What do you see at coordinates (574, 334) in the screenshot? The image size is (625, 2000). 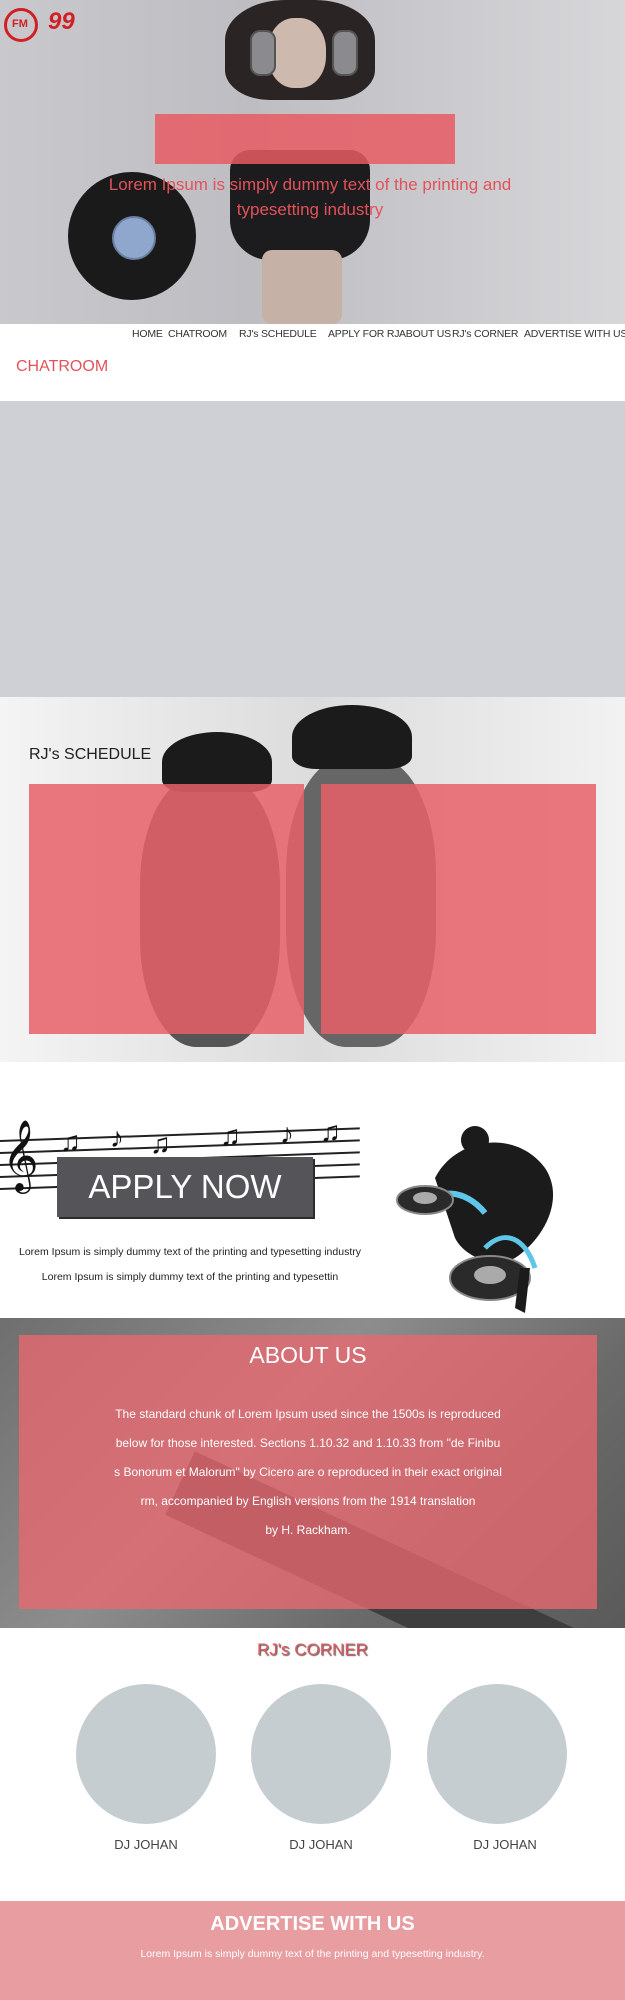 I see `nav-advertise: ADVERTISE WITH US` at bounding box center [574, 334].